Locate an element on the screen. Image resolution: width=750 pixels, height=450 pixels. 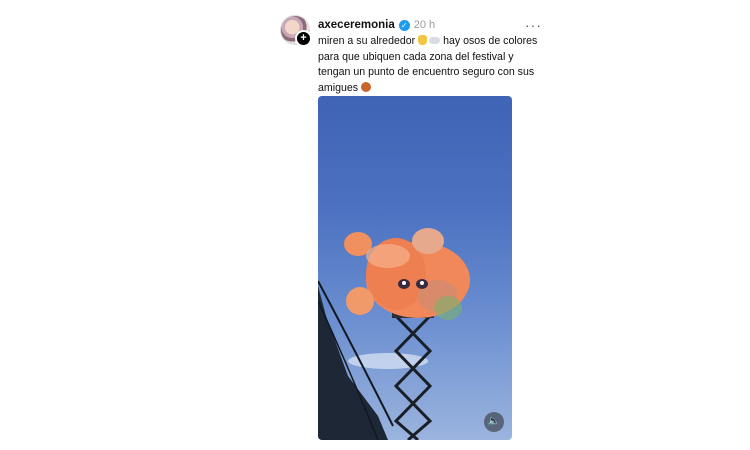
speaker-icon: 🔈 is located at coordinates (494, 422).